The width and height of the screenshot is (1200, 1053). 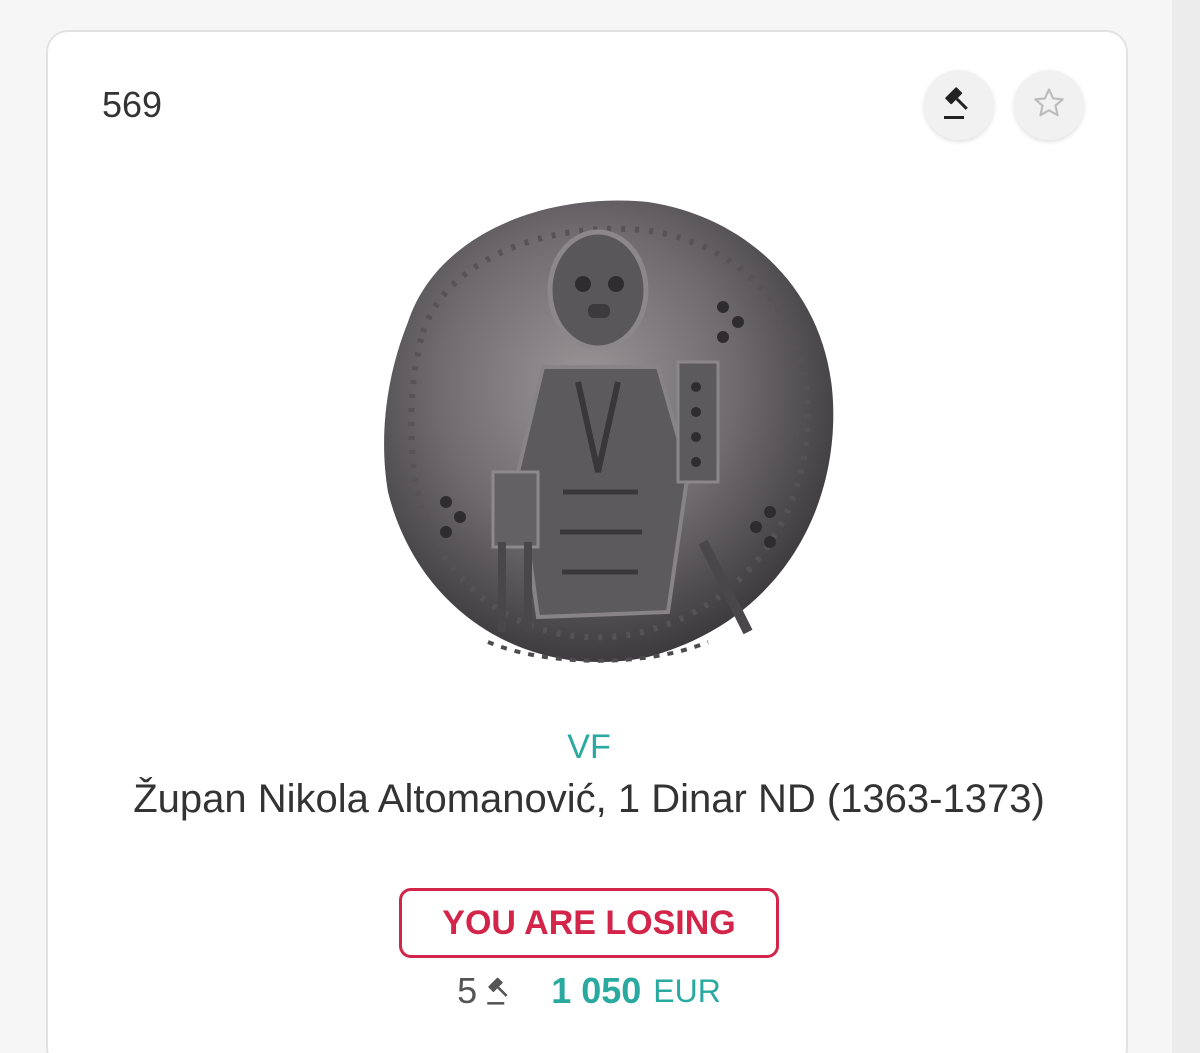 What do you see at coordinates (589, 923) in the screenshot?
I see `status-badge: YOU ARE LOSING` at bounding box center [589, 923].